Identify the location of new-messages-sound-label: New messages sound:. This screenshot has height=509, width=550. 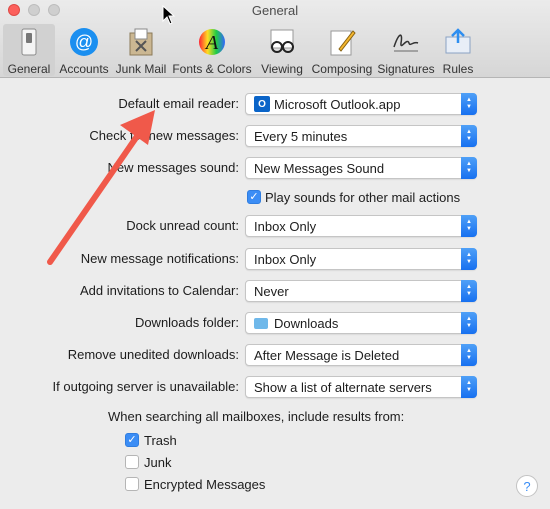
(173, 167).